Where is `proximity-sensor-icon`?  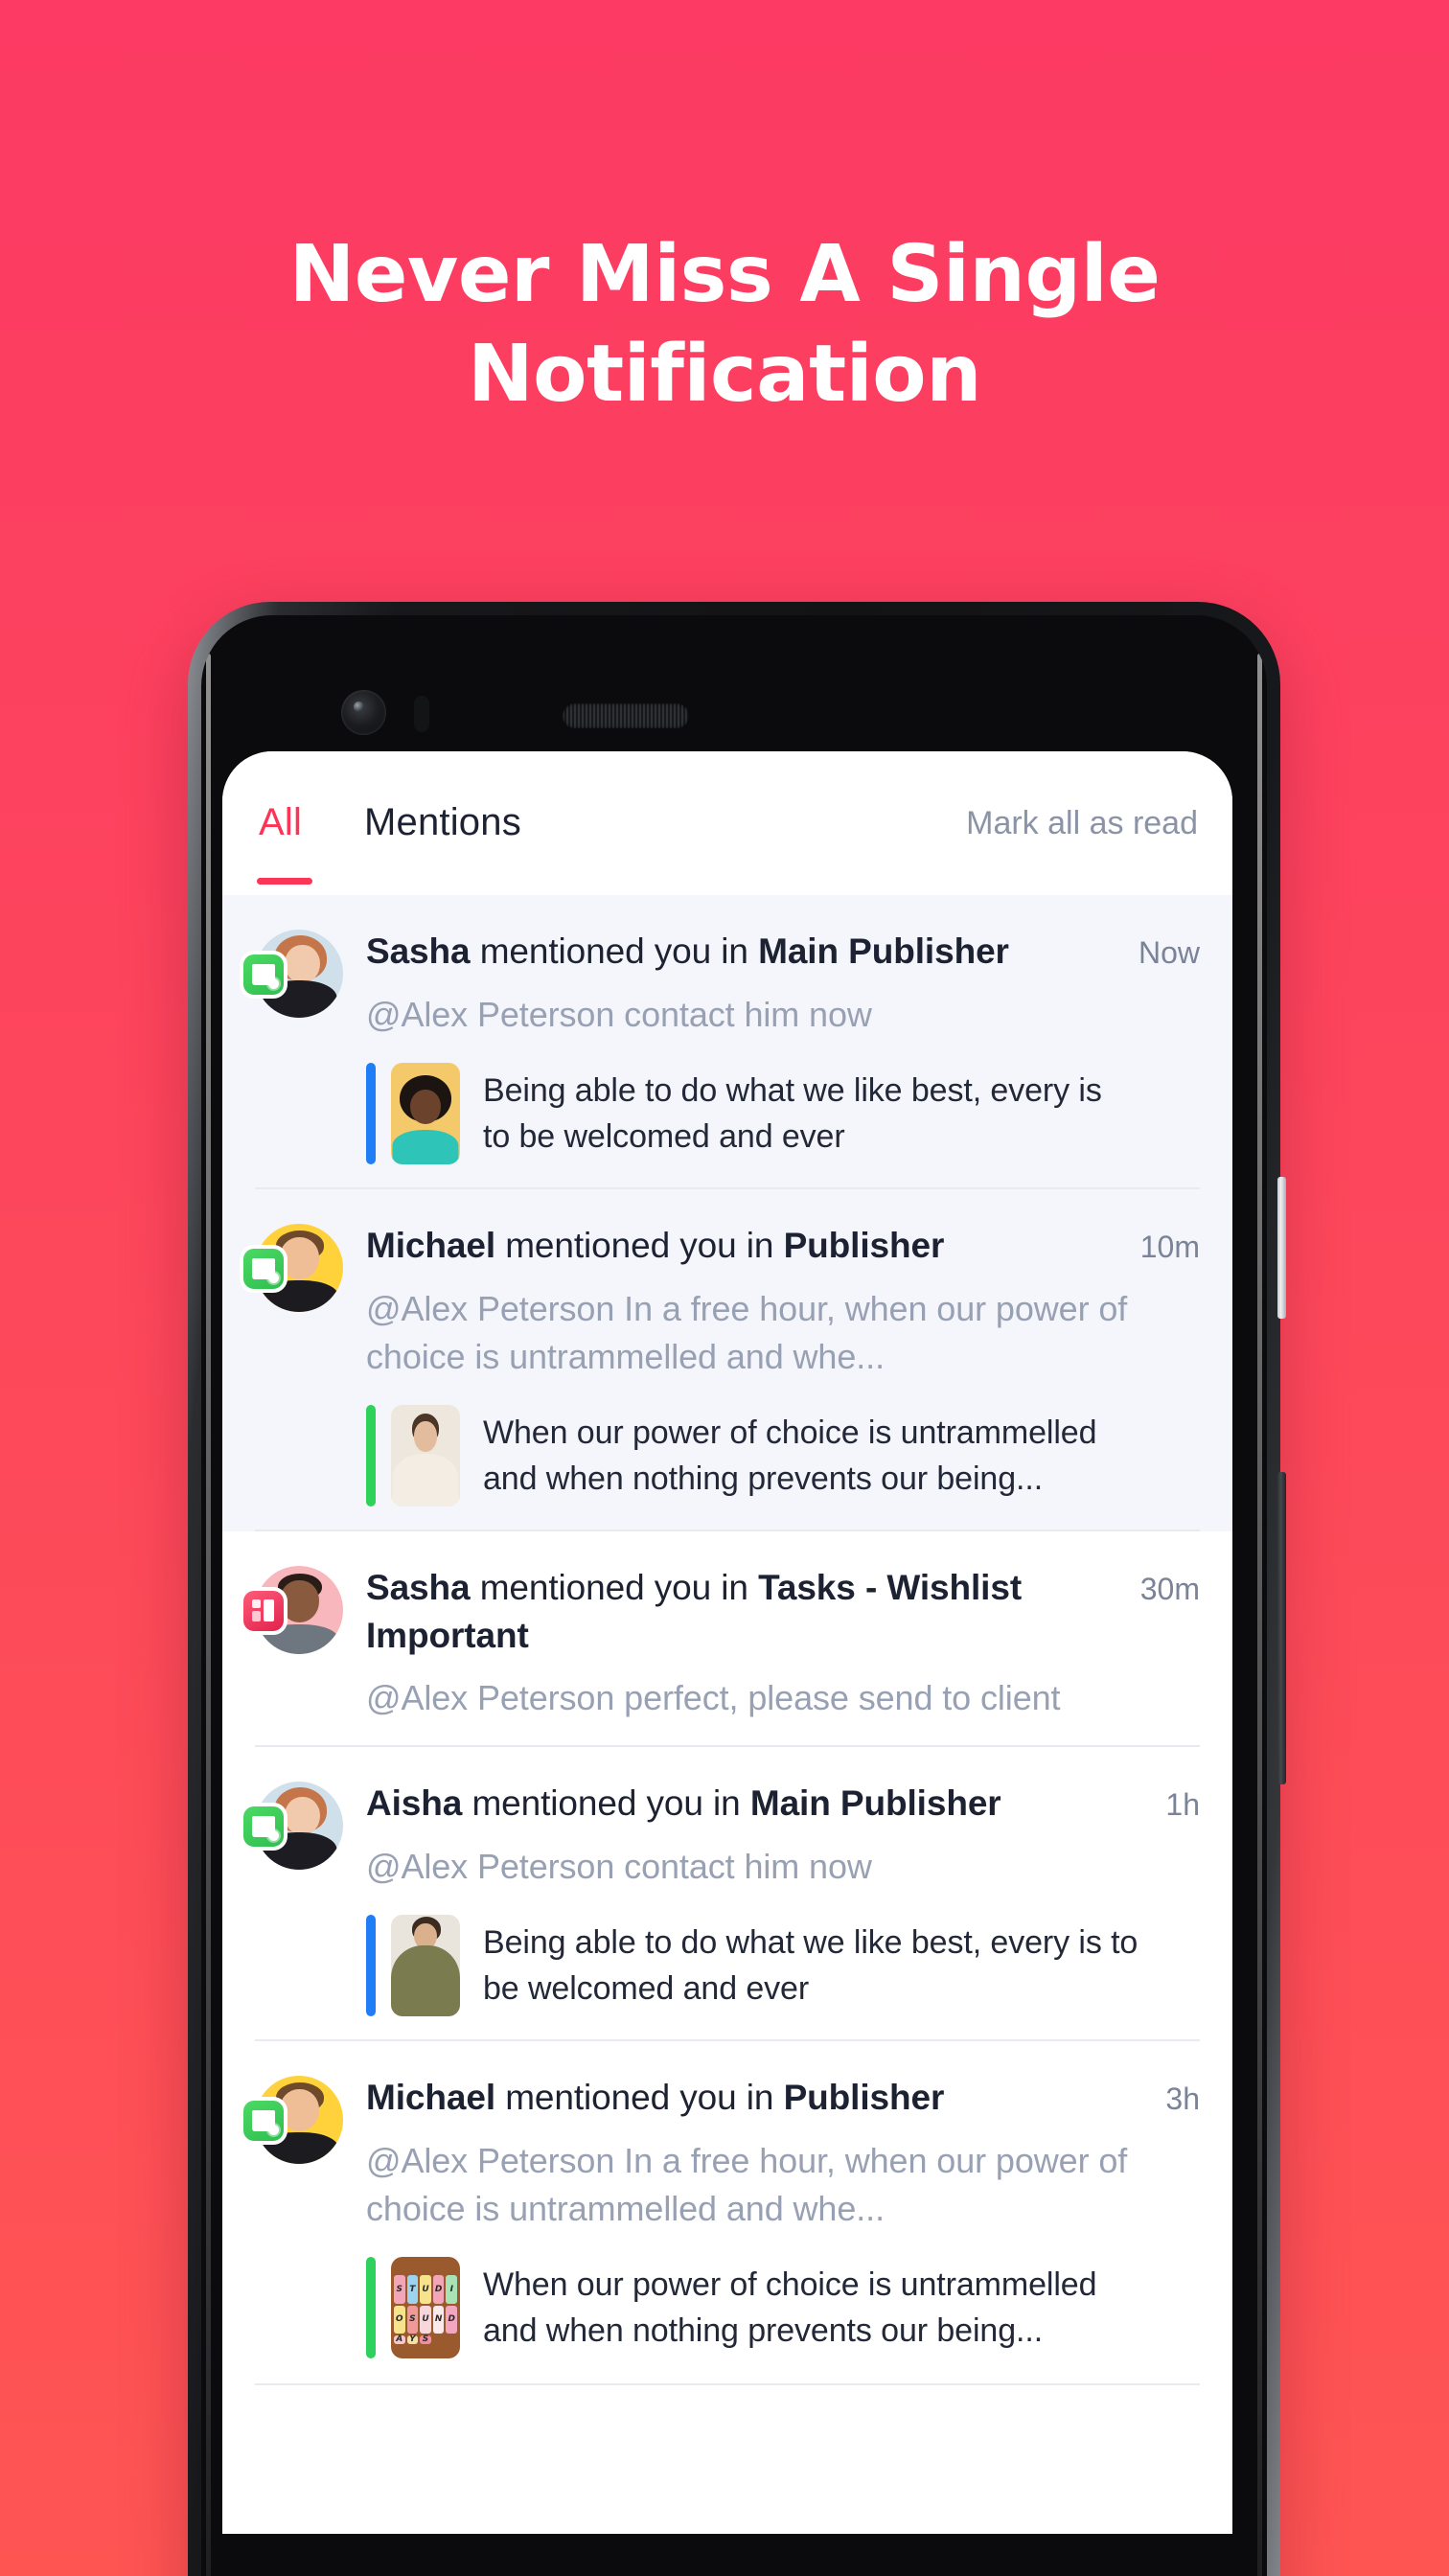 proximity-sensor-icon is located at coordinates (421, 714).